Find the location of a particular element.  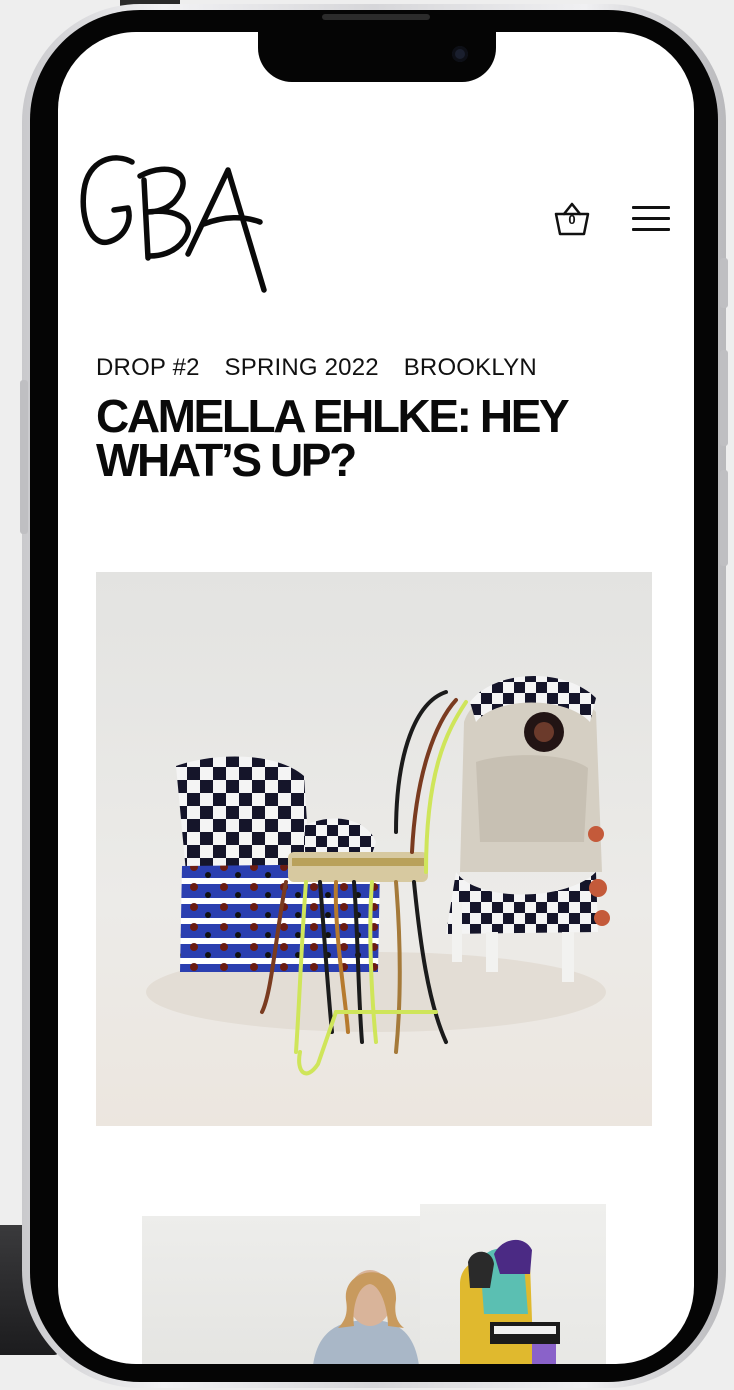

artist-portrait-image is located at coordinates (281, 1290).